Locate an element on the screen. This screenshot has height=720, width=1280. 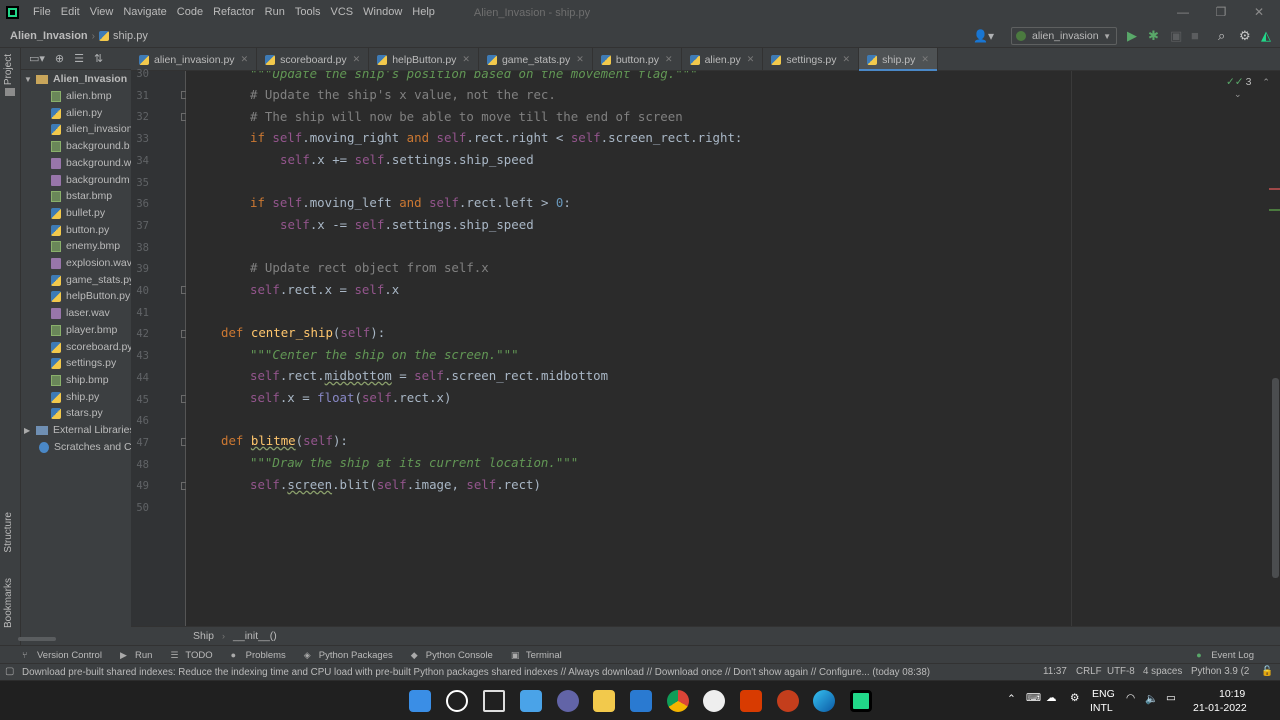
menu-tools: Tools is located at coordinates (308, 12).